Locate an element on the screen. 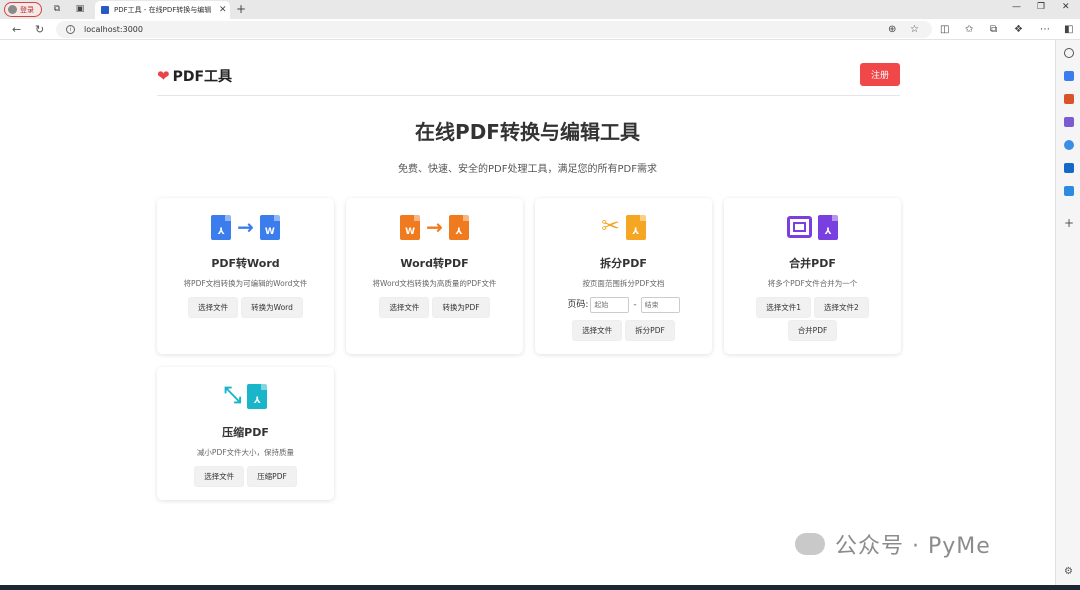 This screenshot has width=1080, height=590. watermark: 公众号 · PyMe is located at coordinates (893, 544).